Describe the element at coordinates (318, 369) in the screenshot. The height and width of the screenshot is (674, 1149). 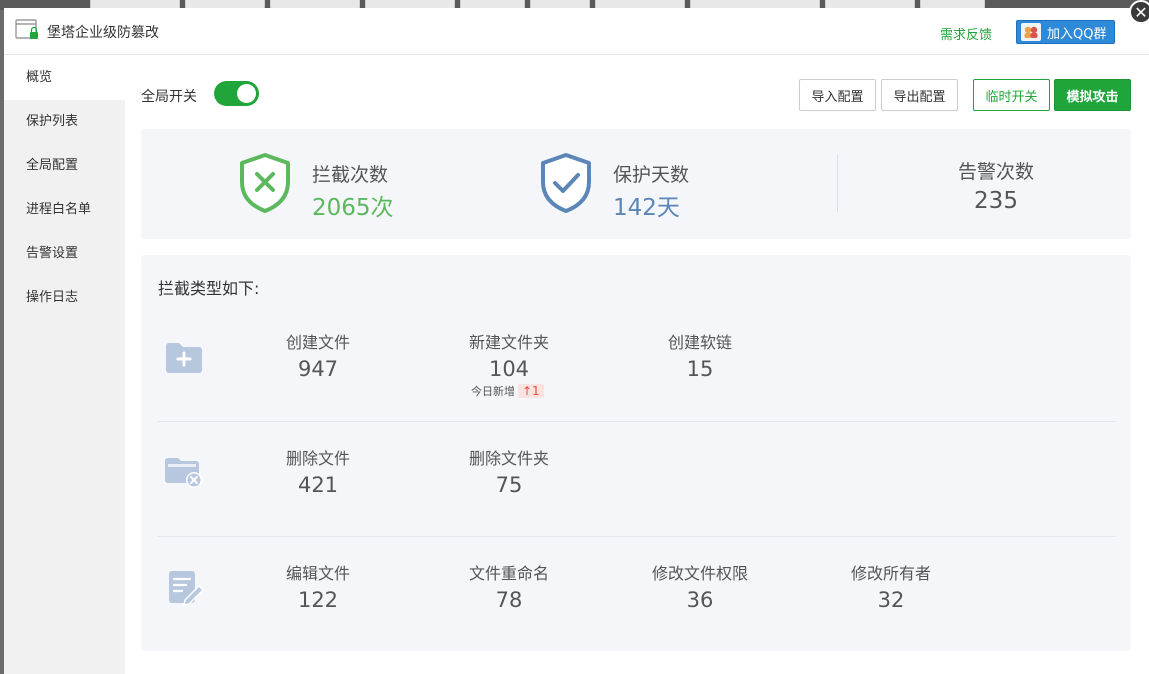
I see `metric-value: 947` at that location.